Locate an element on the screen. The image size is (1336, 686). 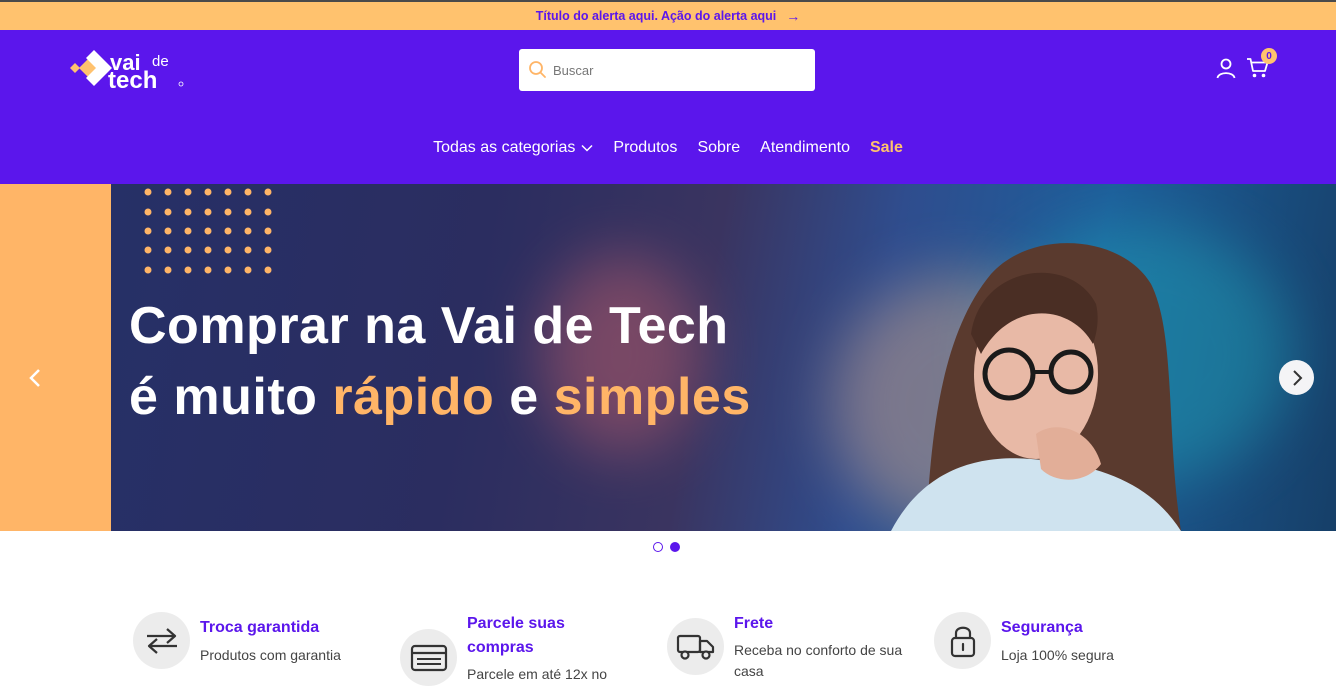
hero-person-illustration is located at coordinates (1036, 387).